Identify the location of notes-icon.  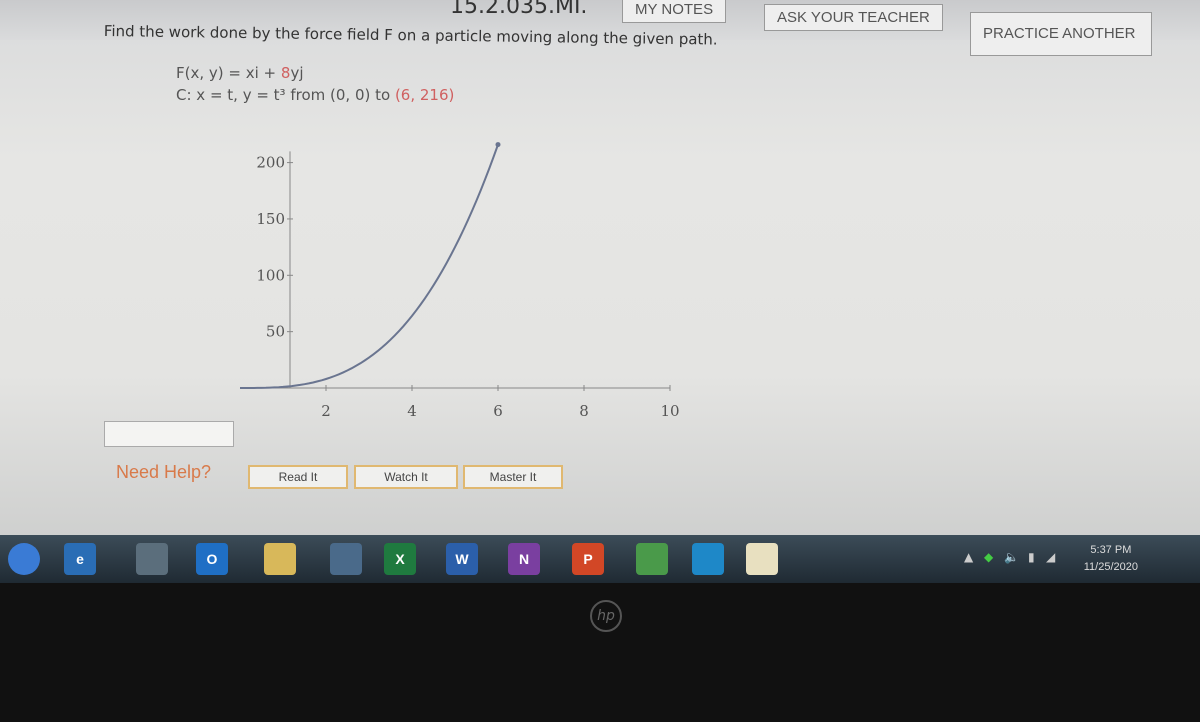
(762, 559).